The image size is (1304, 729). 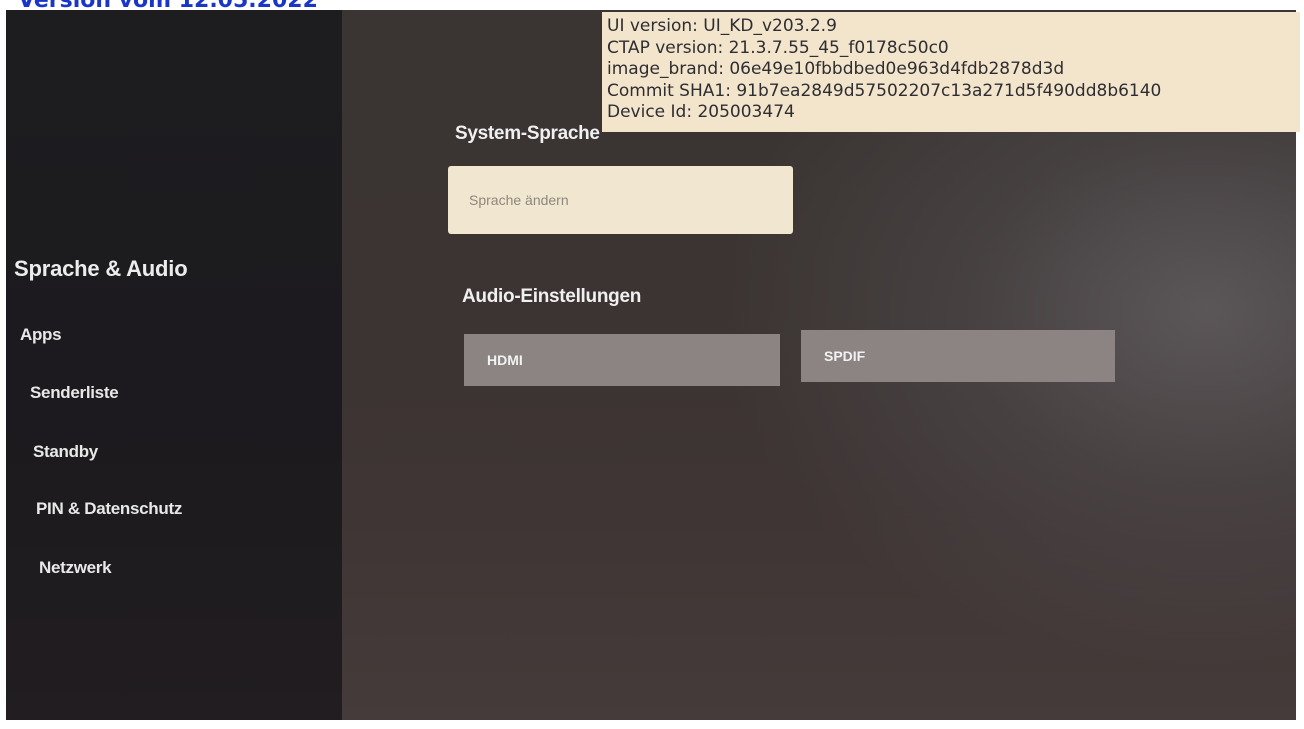 I want to click on sidebar-header-sprache-audio: Sprache & Audio, so click(x=101, y=269).